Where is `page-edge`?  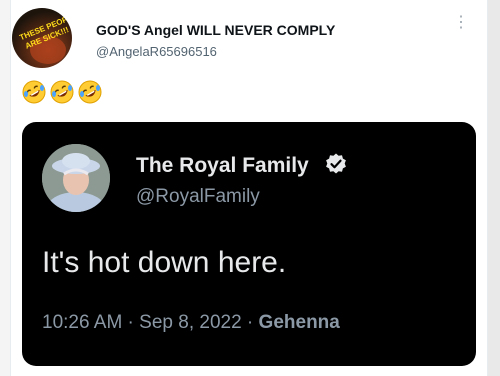 page-edge is located at coordinates (494, 188).